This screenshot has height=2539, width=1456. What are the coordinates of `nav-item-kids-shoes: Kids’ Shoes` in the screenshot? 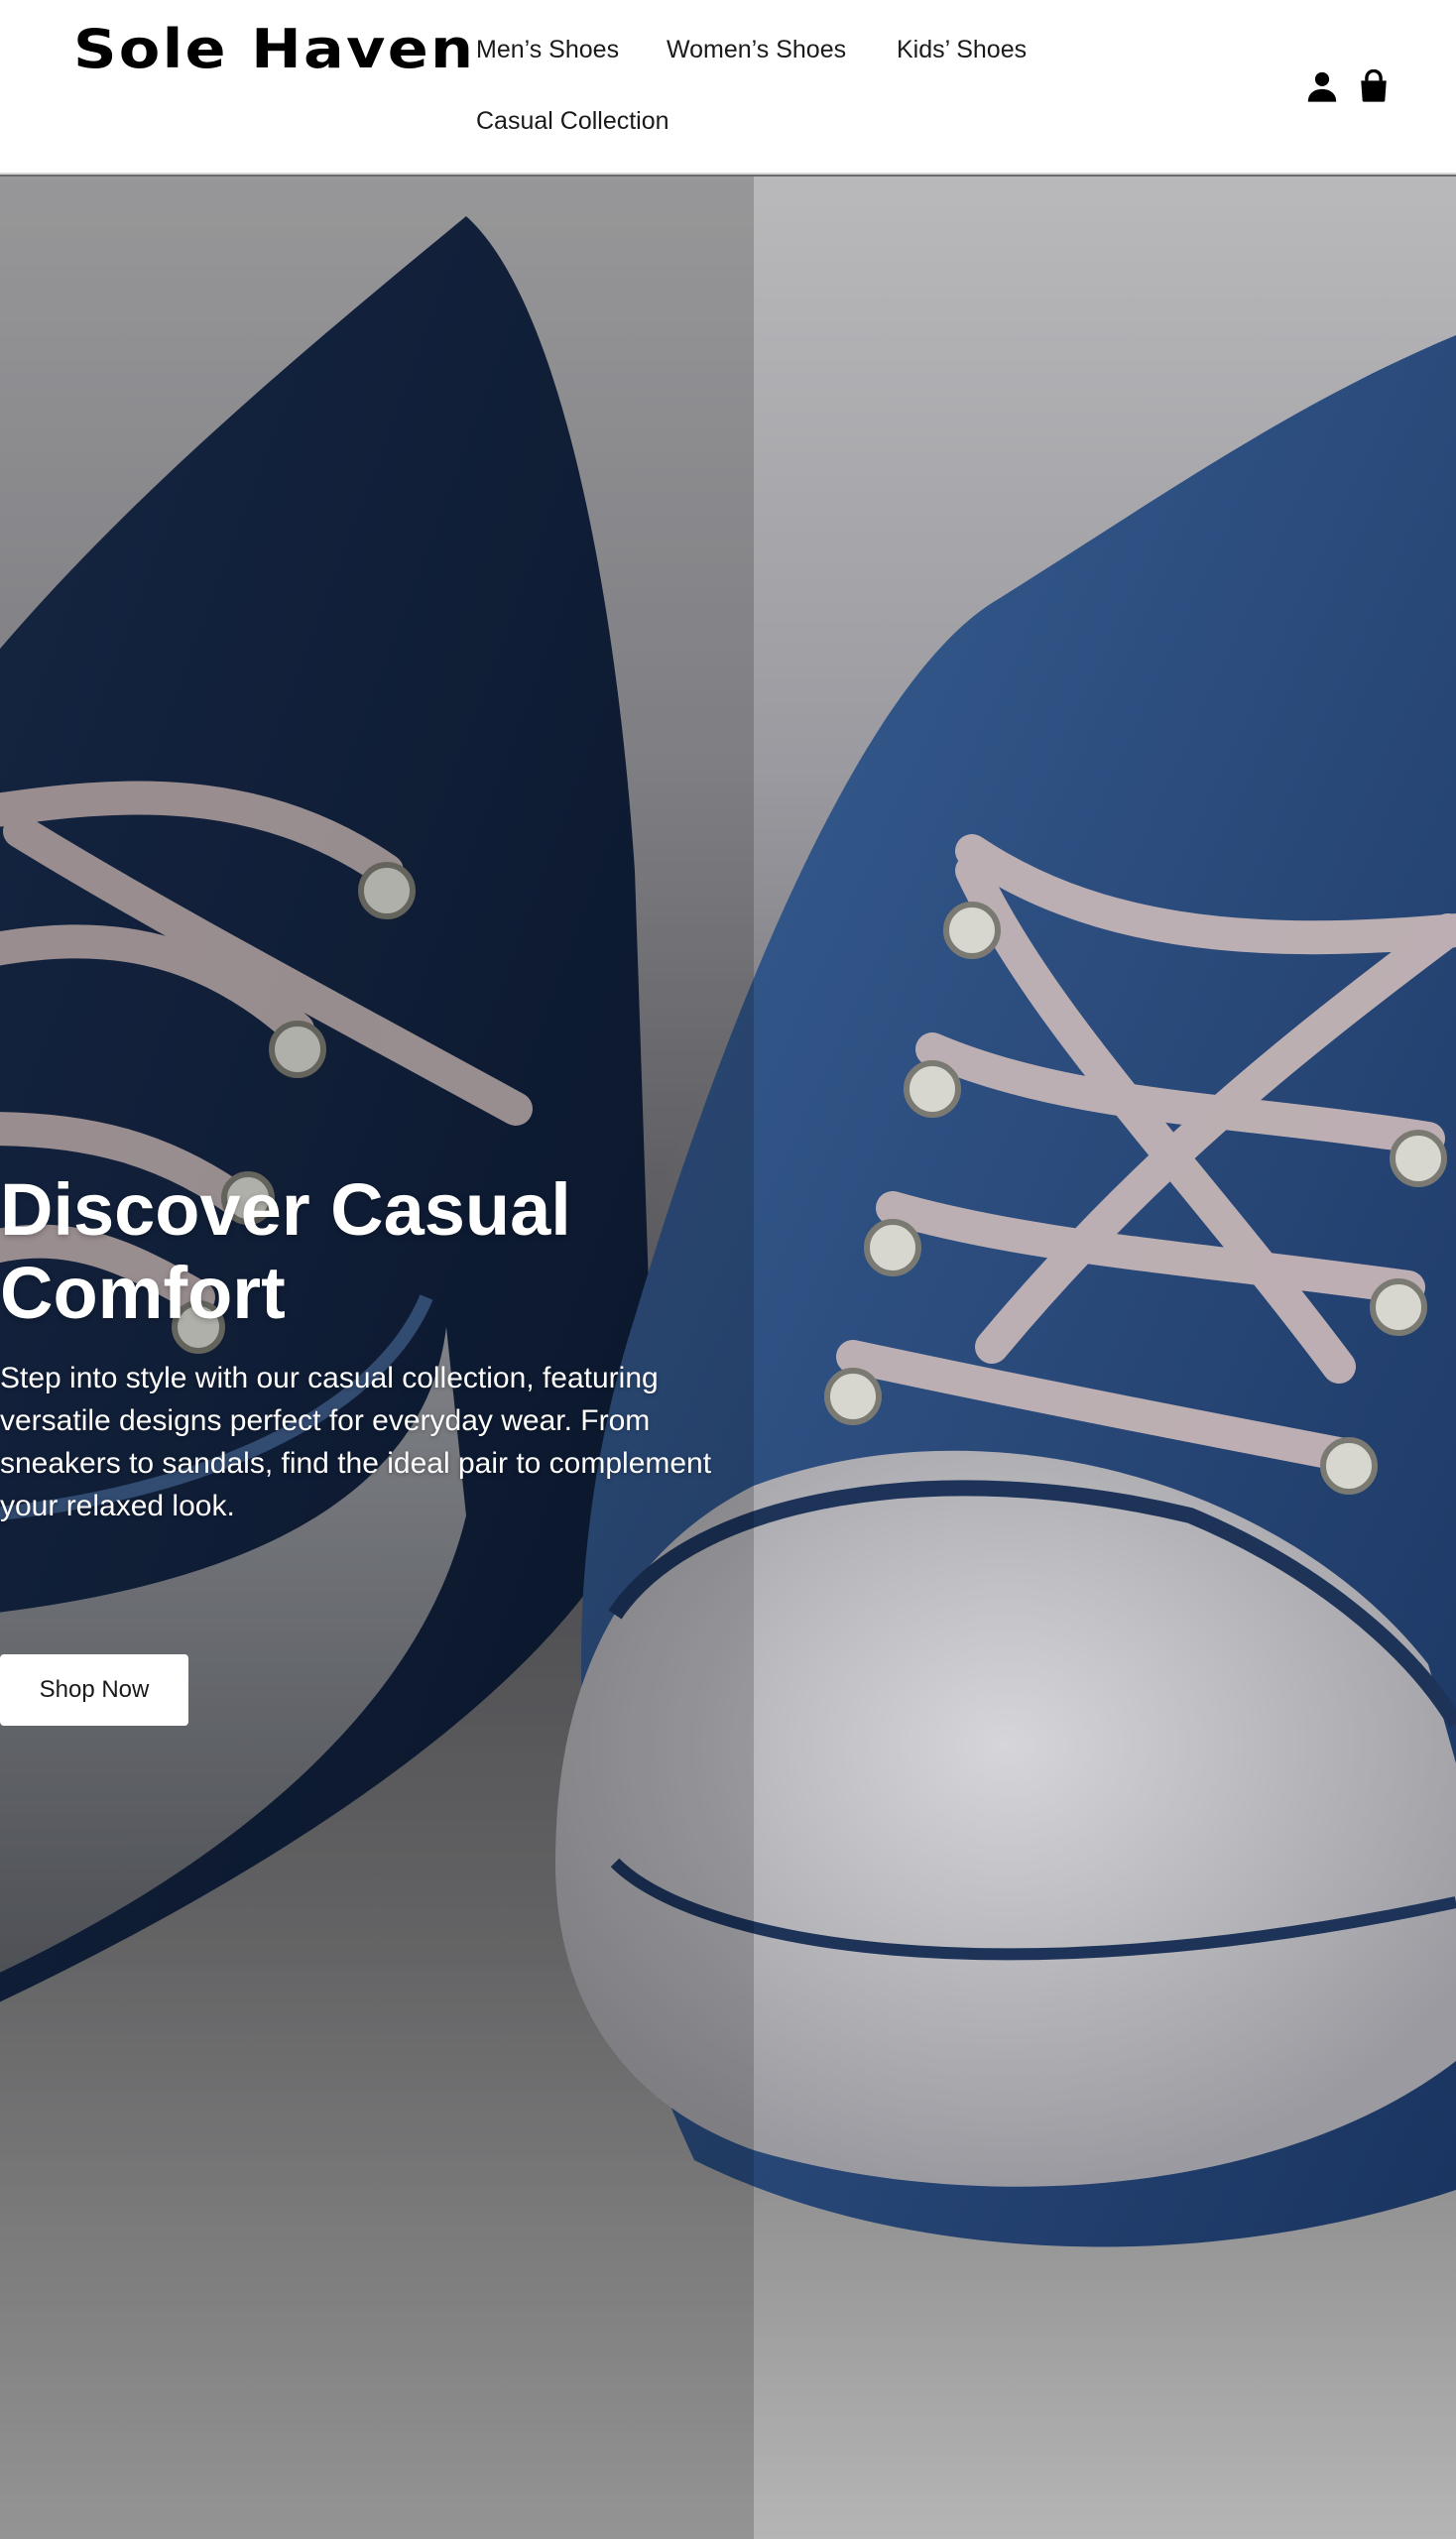 It's located at (962, 50).